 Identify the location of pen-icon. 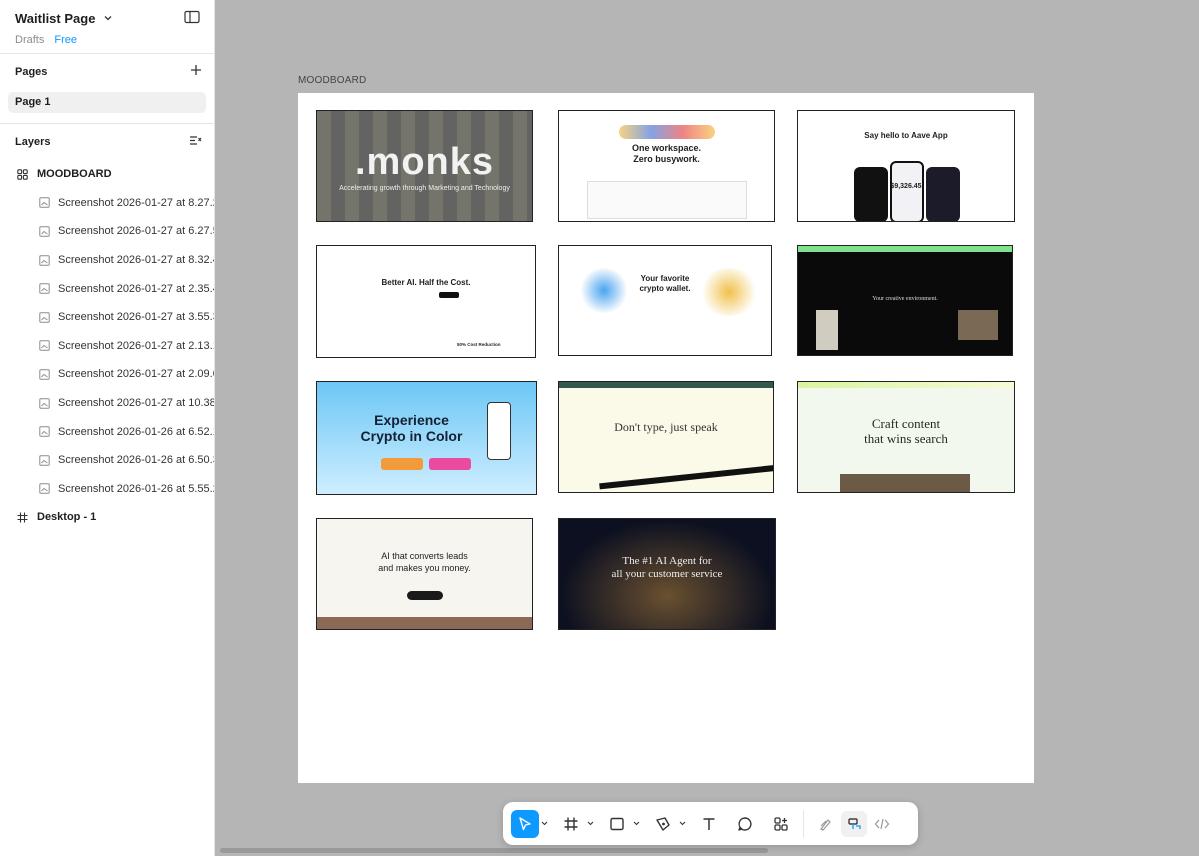
(663, 823).